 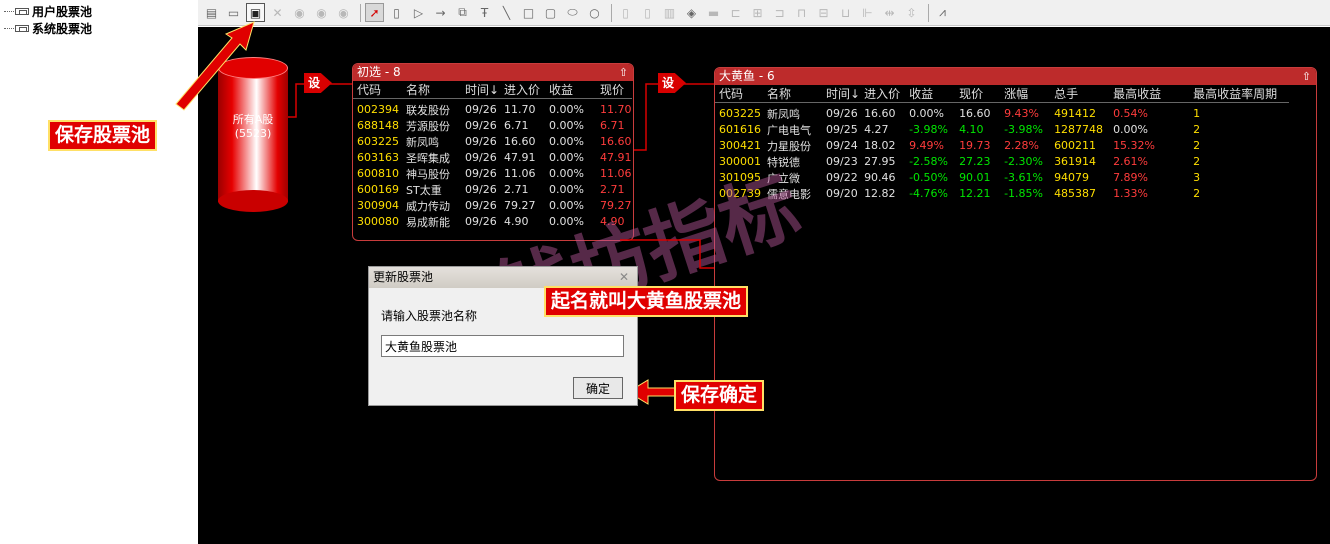 What do you see at coordinates (624, 277) in the screenshot?
I see `close-icon: ✕` at bounding box center [624, 277].